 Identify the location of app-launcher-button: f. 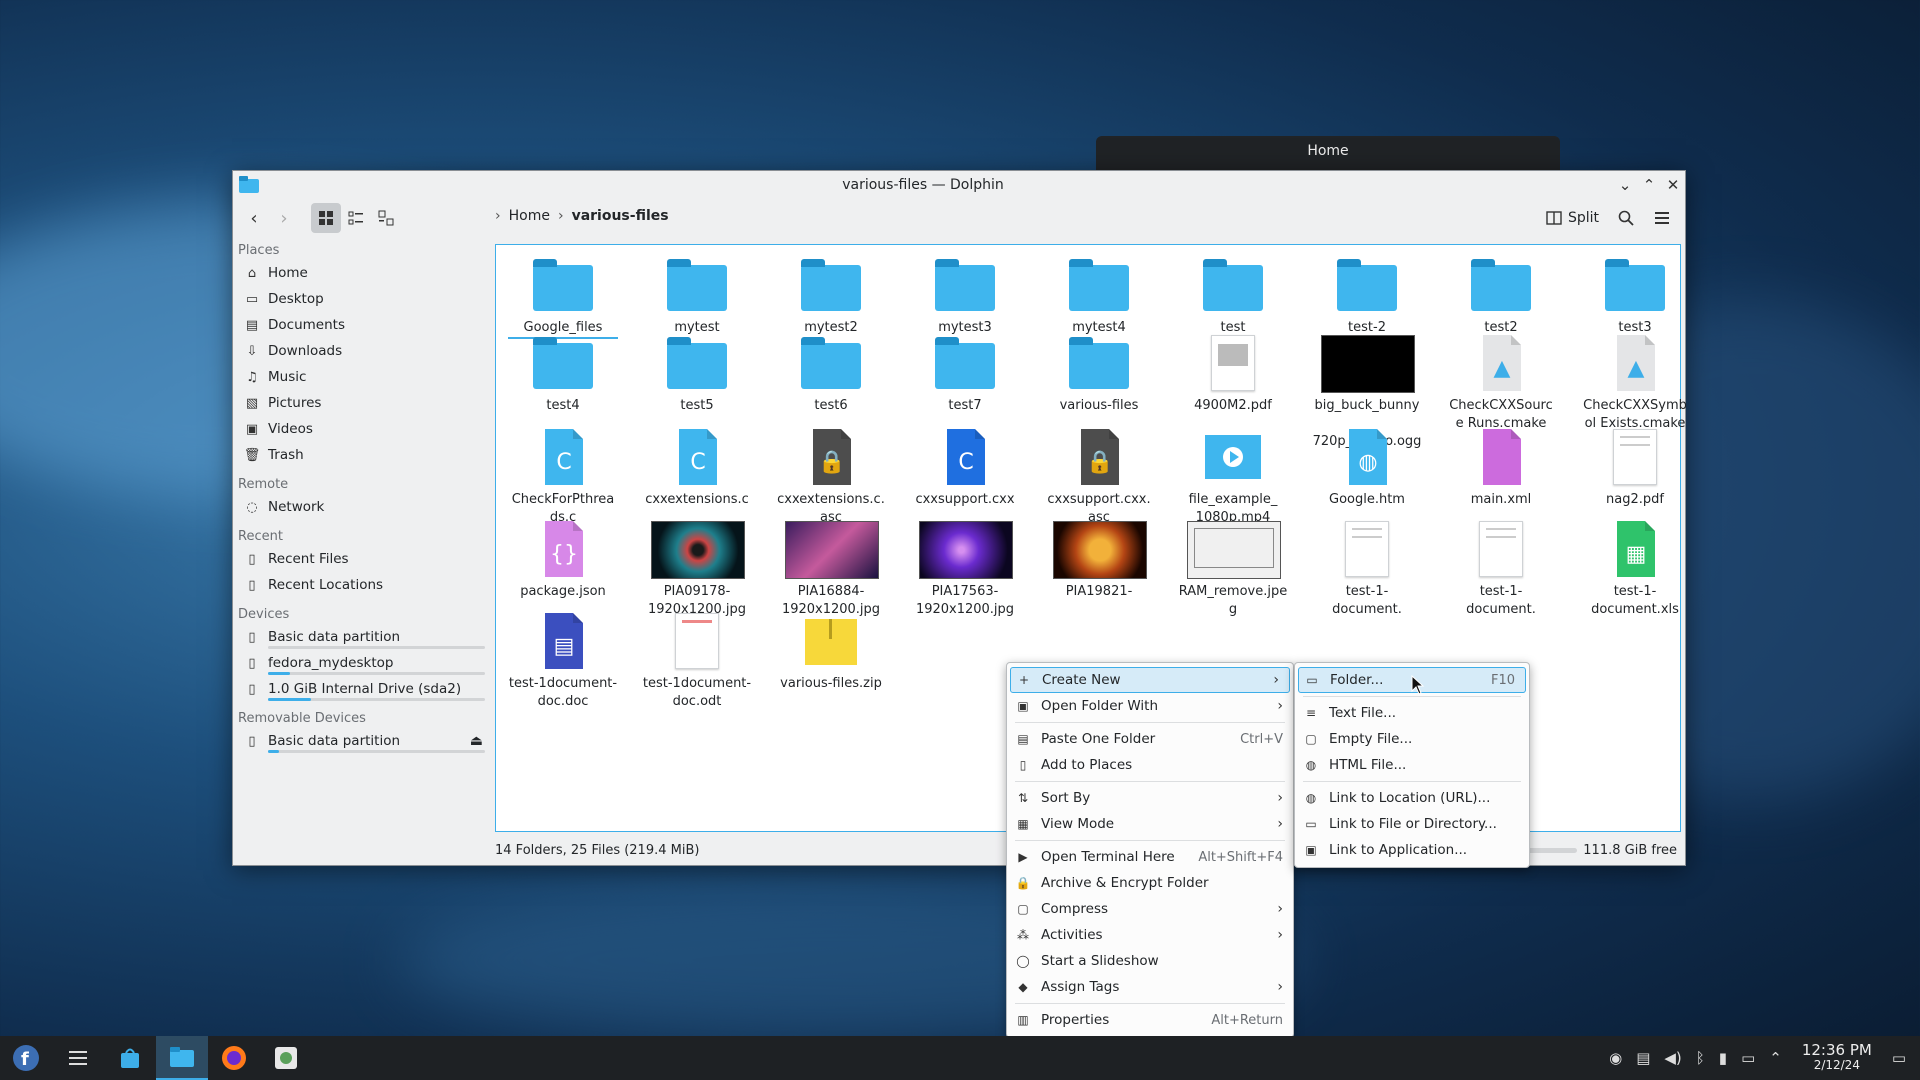
(26, 1058).